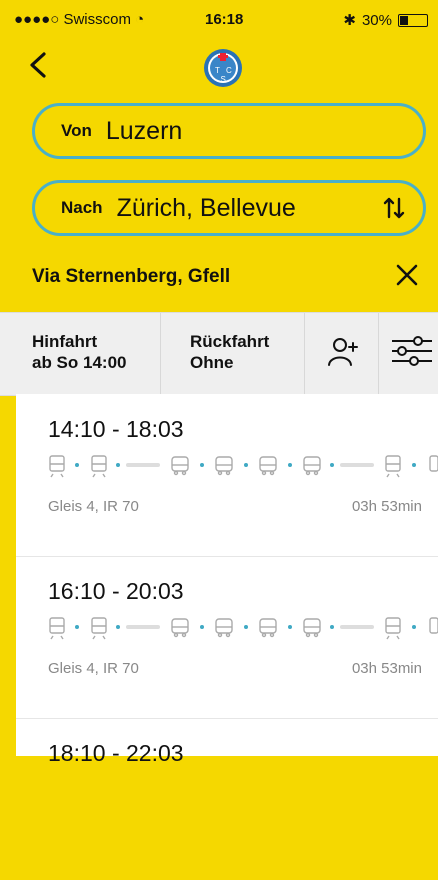 The image size is (438, 880). I want to click on close-icon, so click(407, 275).